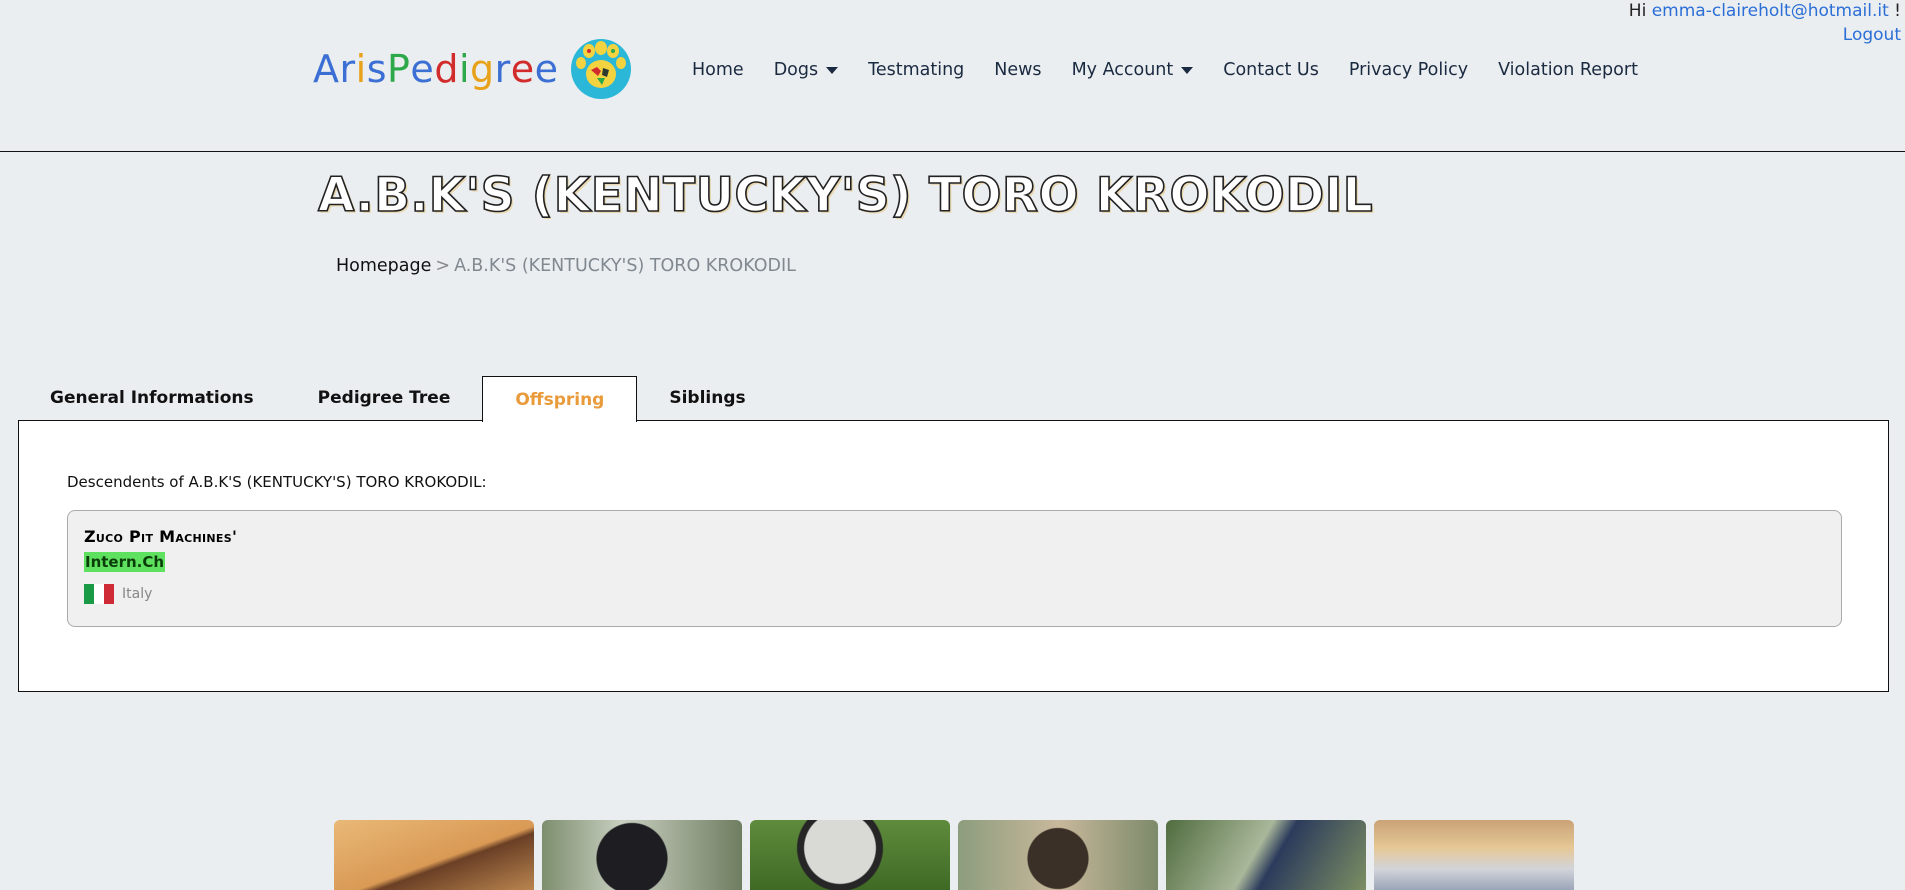 This screenshot has width=1905, height=890. What do you see at coordinates (1058, 855) in the screenshot?
I see `dog-photo-brindle` at bounding box center [1058, 855].